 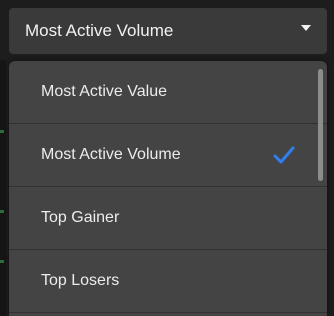 I want to click on checkmark-icon, so click(x=284, y=155).